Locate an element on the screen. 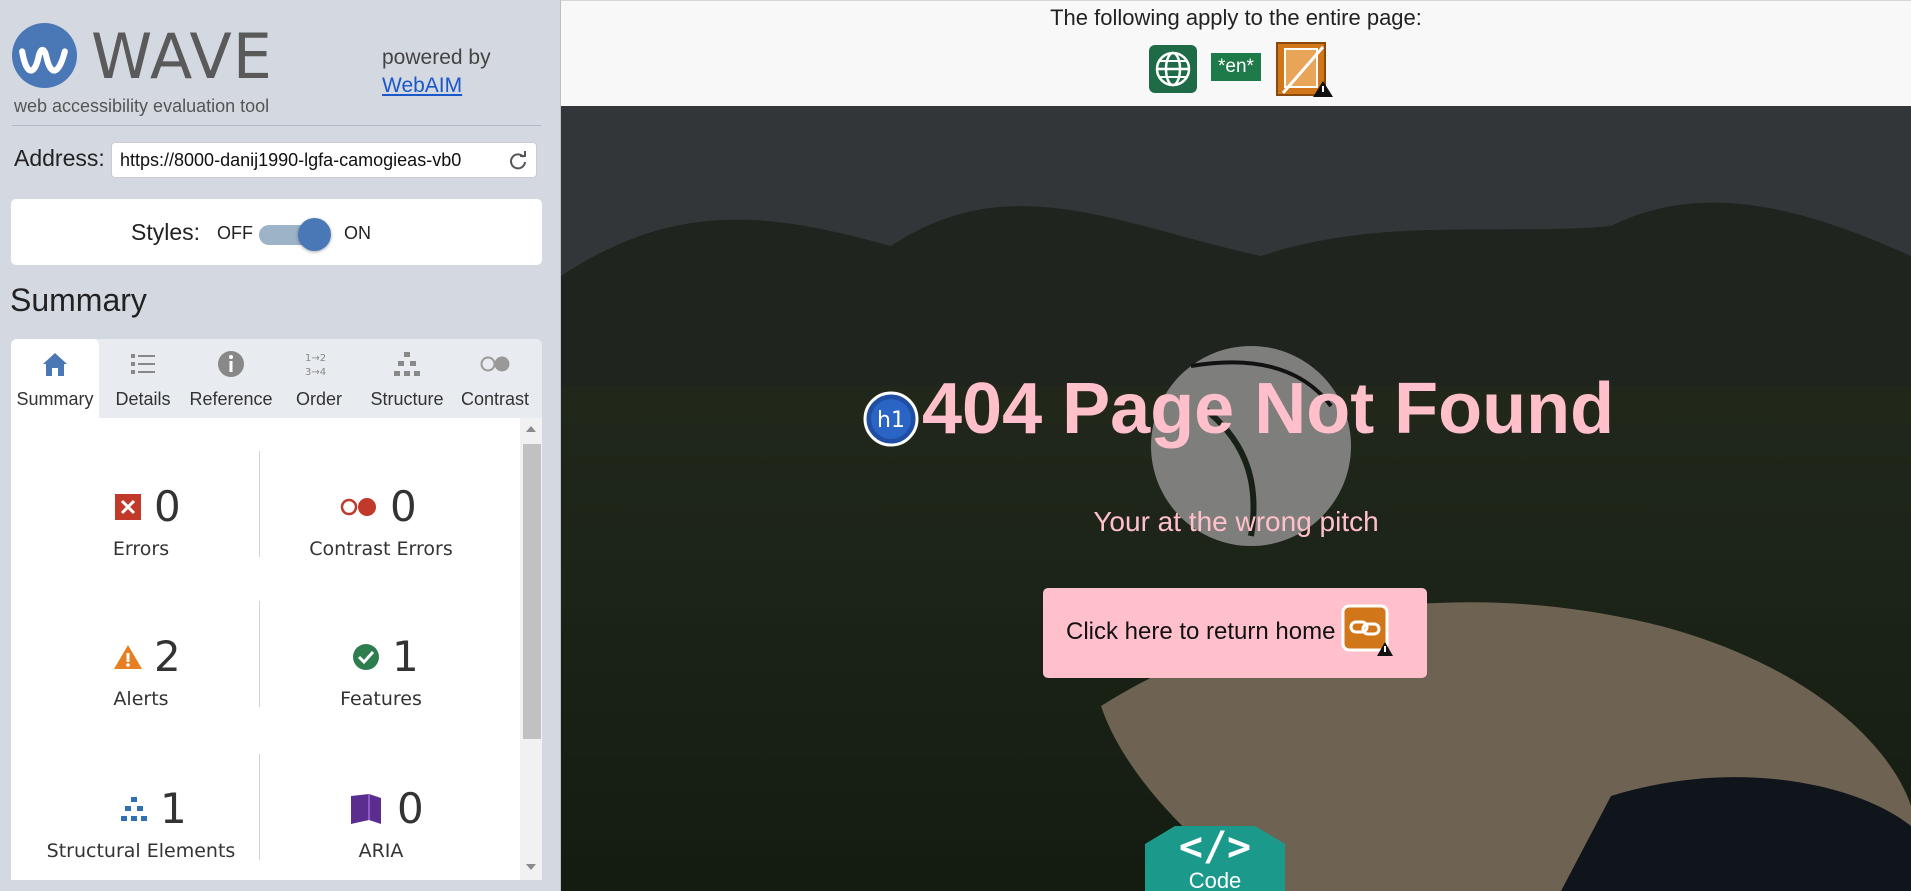 Image resolution: width=1911 pixels, height=891 pixels. contrast-errors-caption: Contrast Errors is located at coordinates (381, 549).